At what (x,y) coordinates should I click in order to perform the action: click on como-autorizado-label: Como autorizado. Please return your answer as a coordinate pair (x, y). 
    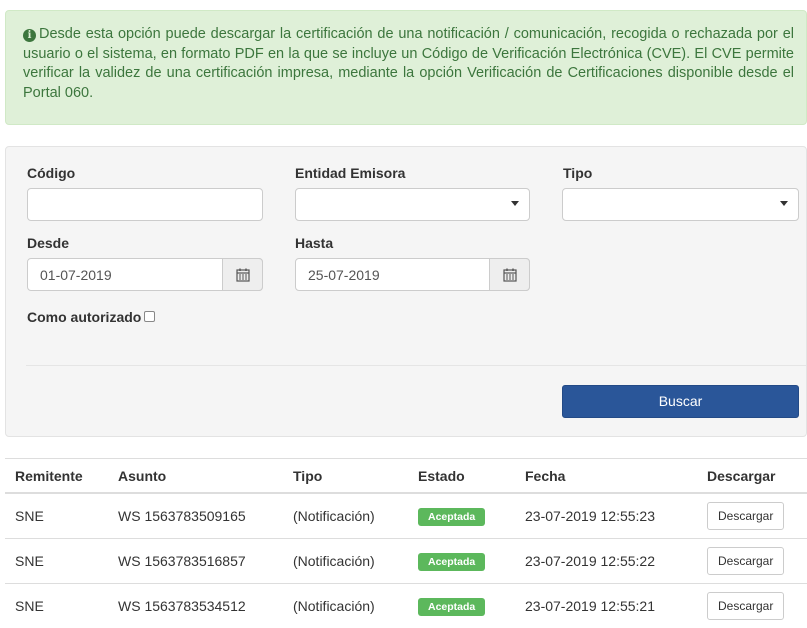
    Looking at the image, I should click on (91, 317).